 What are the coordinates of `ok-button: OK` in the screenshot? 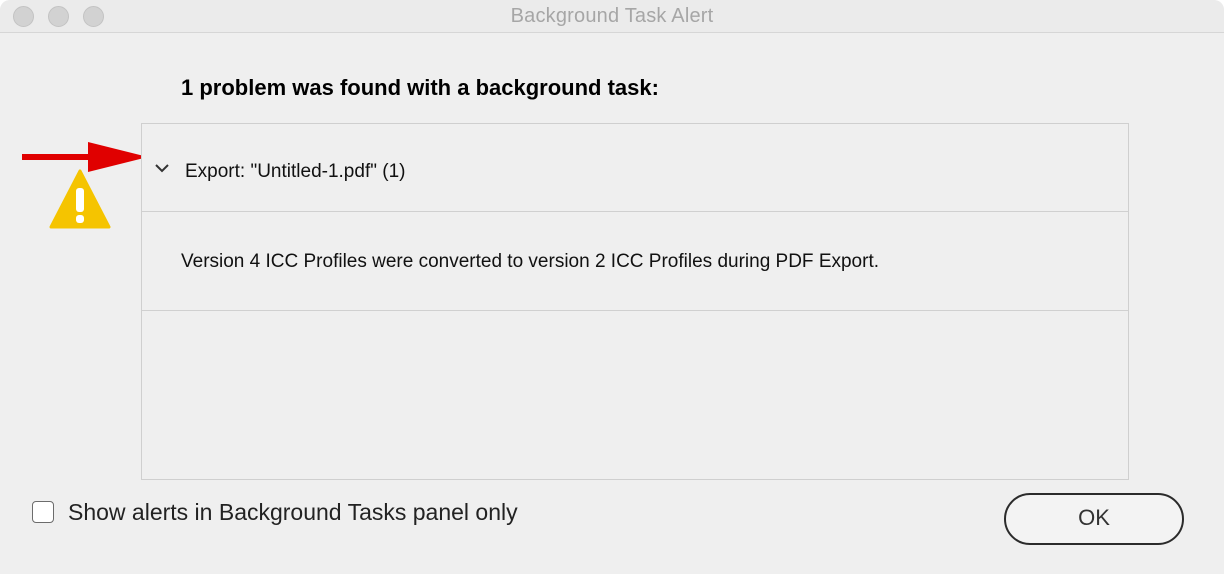 It's located at (1094, 519).